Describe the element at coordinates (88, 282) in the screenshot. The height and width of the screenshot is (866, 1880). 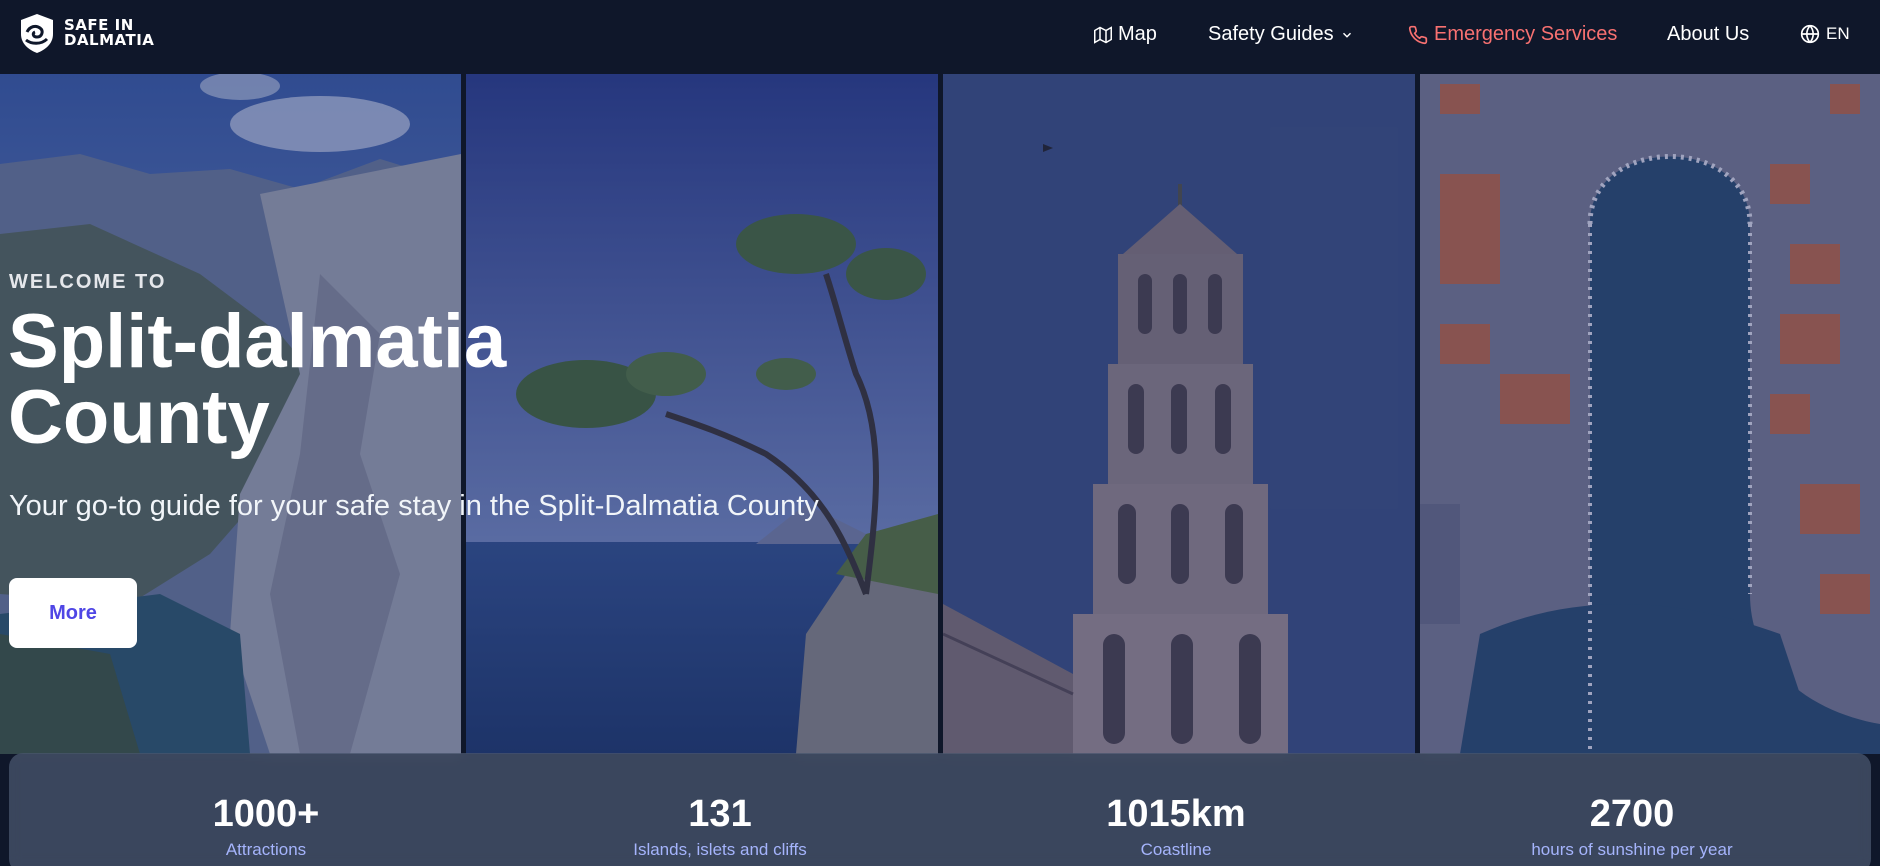
I see `hero-eyebrow: WELCOME TO` at that location.